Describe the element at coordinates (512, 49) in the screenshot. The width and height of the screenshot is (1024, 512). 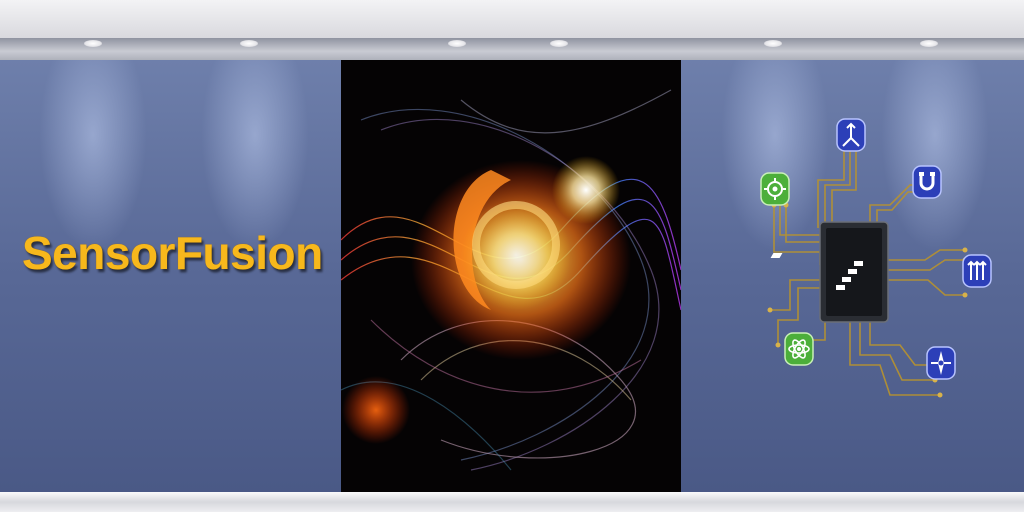
I see `ceiling-molding` at that location.